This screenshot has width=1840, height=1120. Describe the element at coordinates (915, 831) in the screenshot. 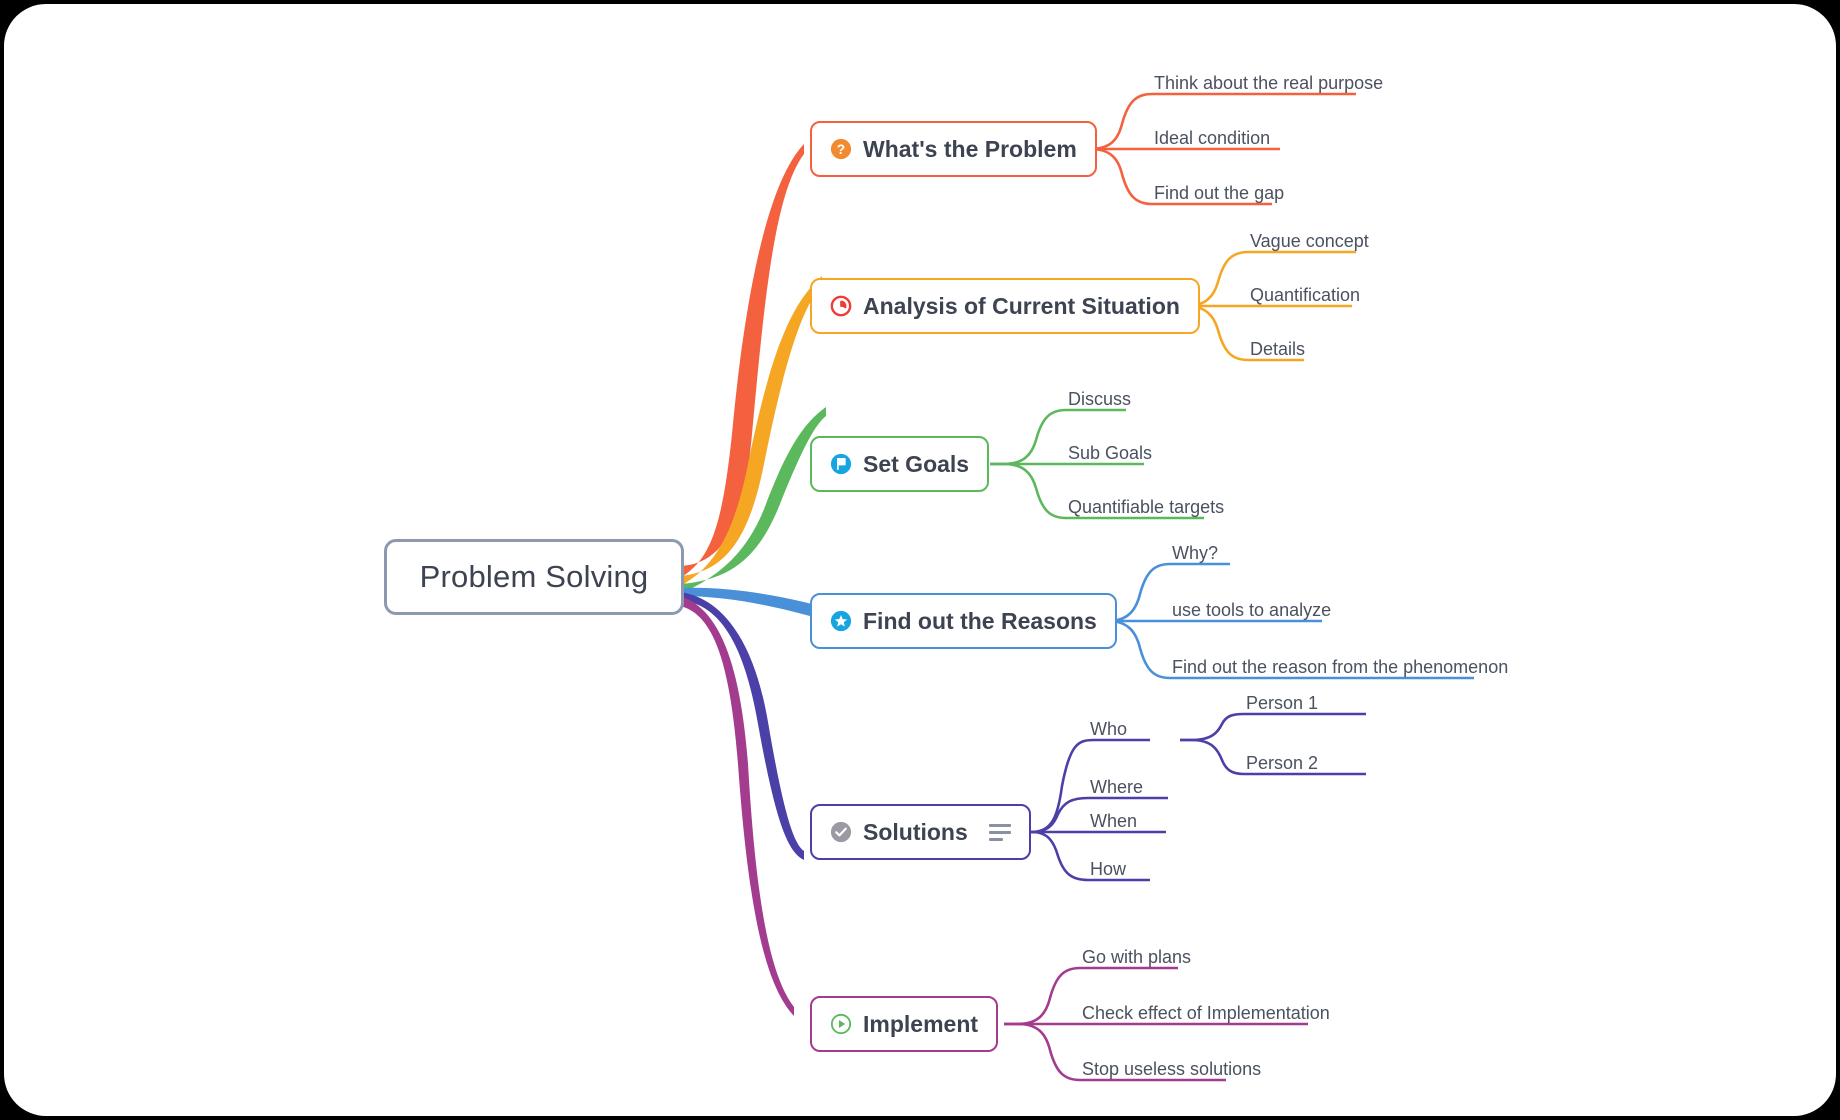

I see `branch-label: Solutions` at that location.